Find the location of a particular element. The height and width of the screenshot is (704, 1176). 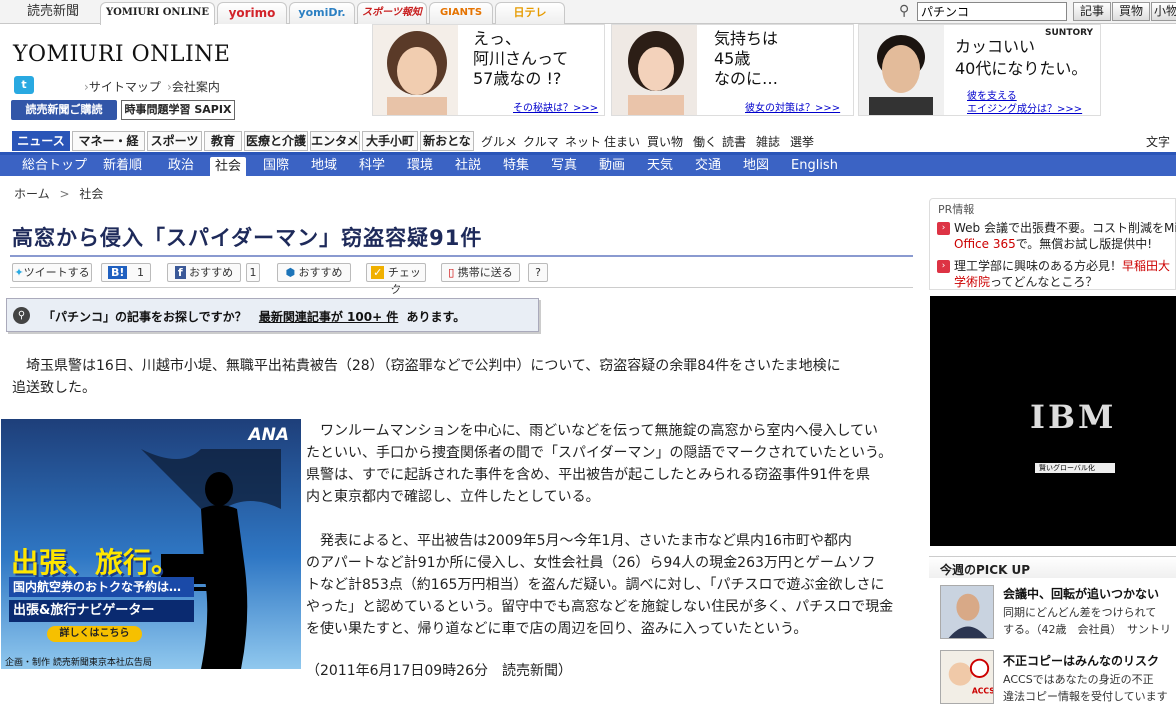

subnav-science: 科学 is located at coordinates (372, 166).